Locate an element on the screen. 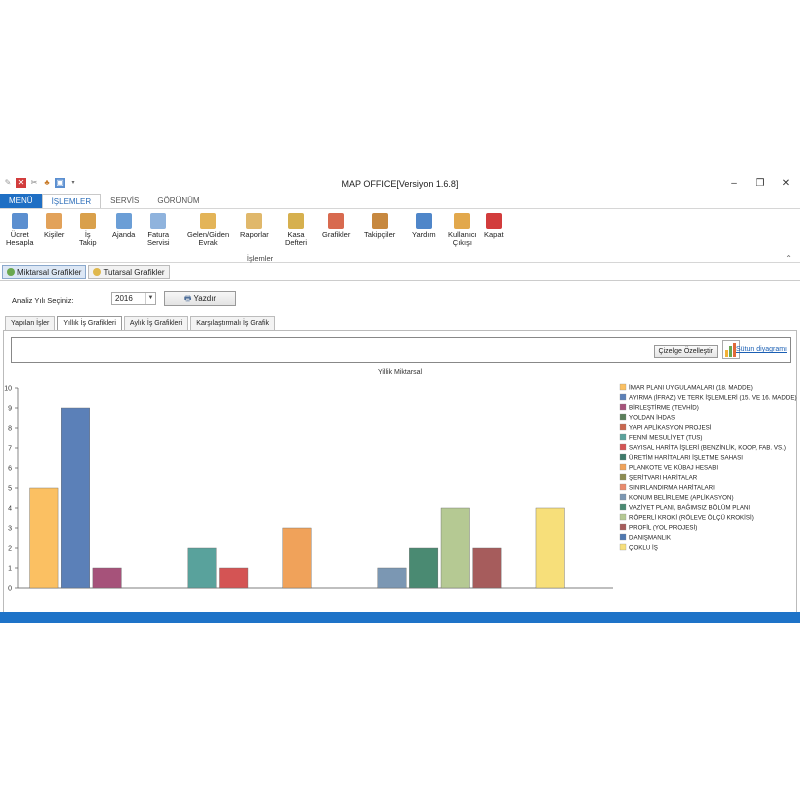 The width and height of the screenshot is (800, 800). legend-label: DANIŞMANLIK is located at coordinates (650, 538).